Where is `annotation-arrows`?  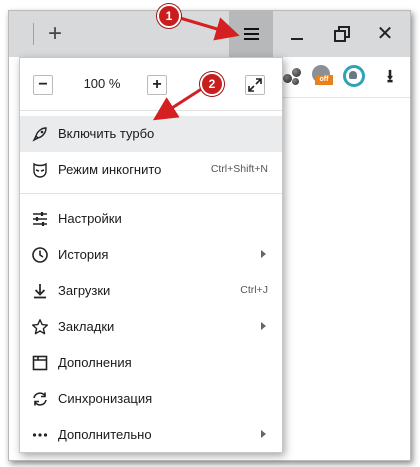
annotation-arrows is located at coordinates (196, 68).